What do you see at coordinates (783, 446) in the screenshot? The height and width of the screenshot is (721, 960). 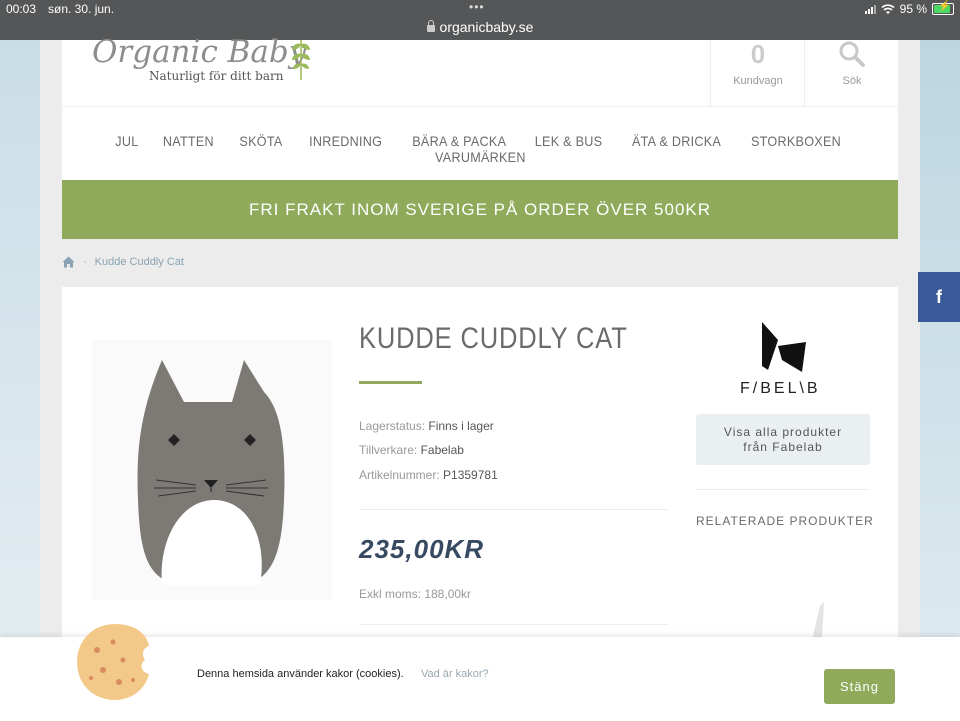 I see `brand-button-line2: från Fabelab` at bounding box center [783, 446].